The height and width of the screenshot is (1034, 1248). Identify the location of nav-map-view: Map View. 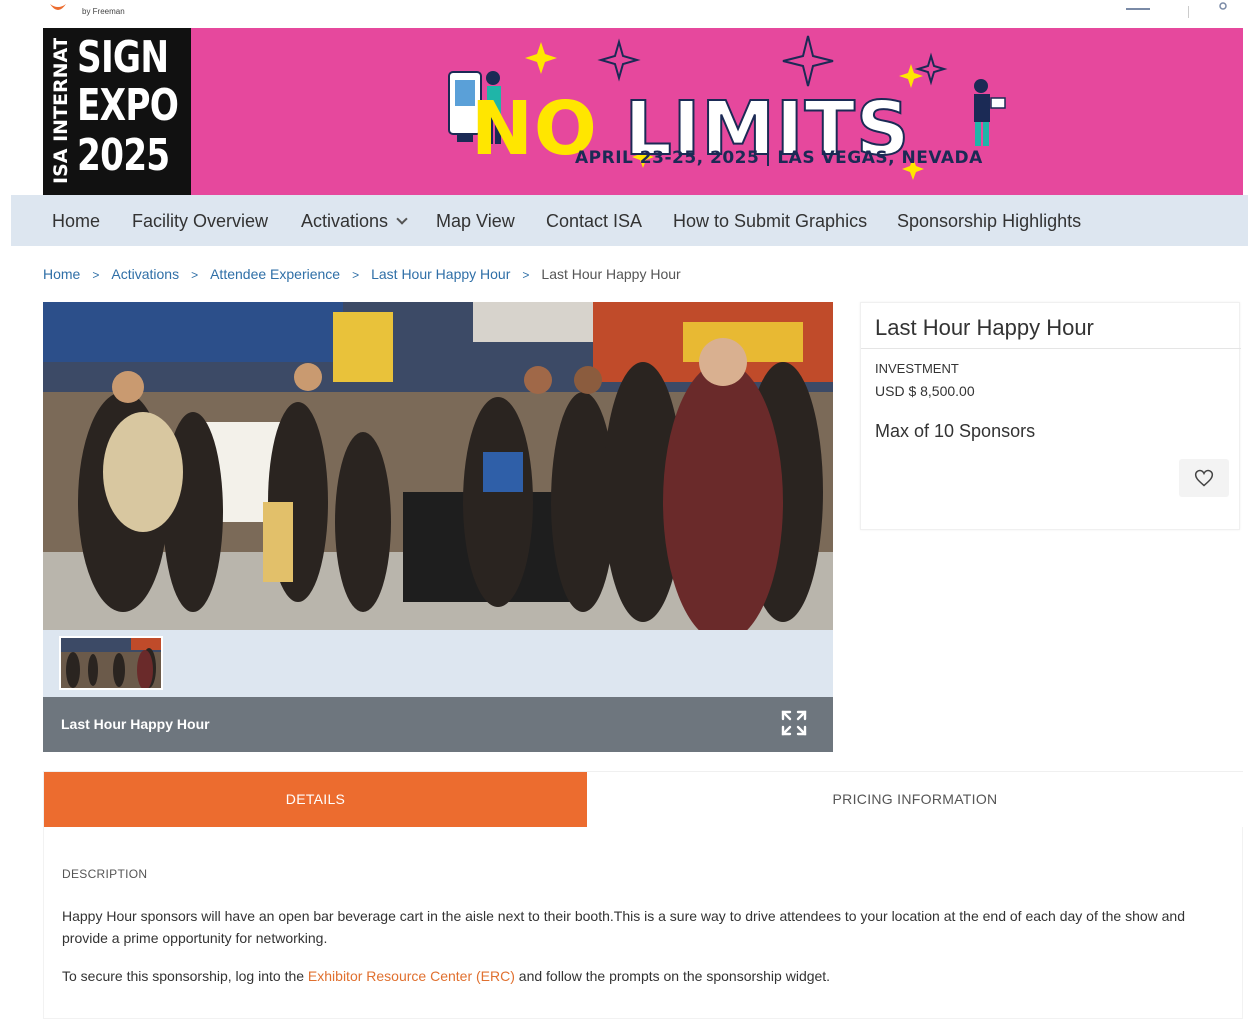
(475, 221).